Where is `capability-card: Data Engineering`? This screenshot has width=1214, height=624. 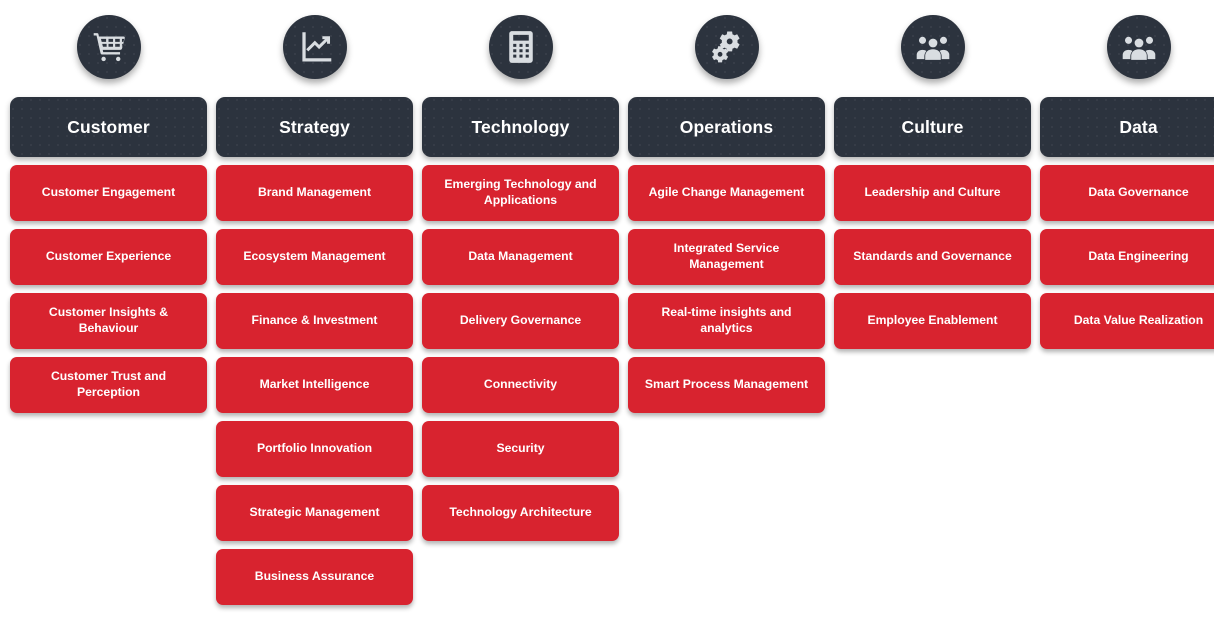 capability-card: Data Engineering is located at coordinates (1127, 257).